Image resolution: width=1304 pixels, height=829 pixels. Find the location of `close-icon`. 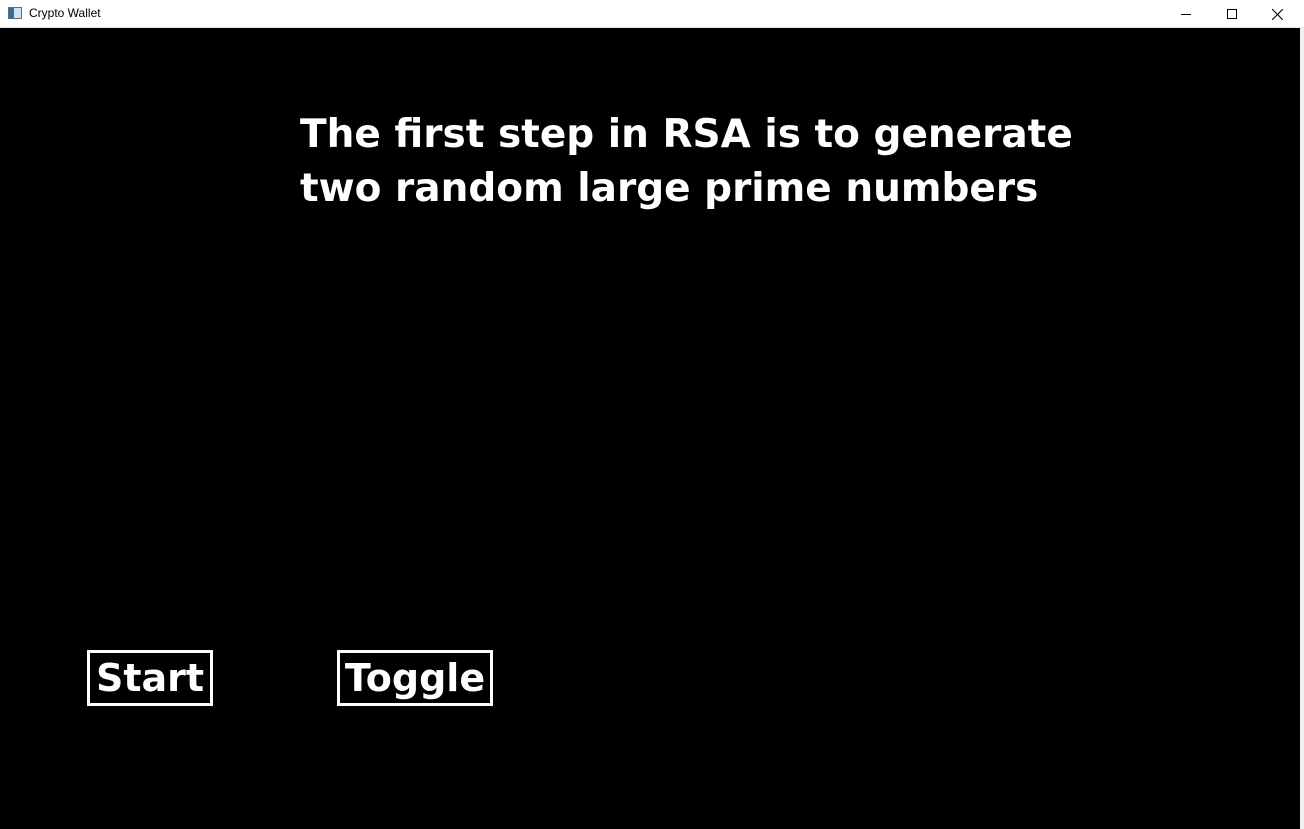

close-icon is located at coordinates (1277, 14).